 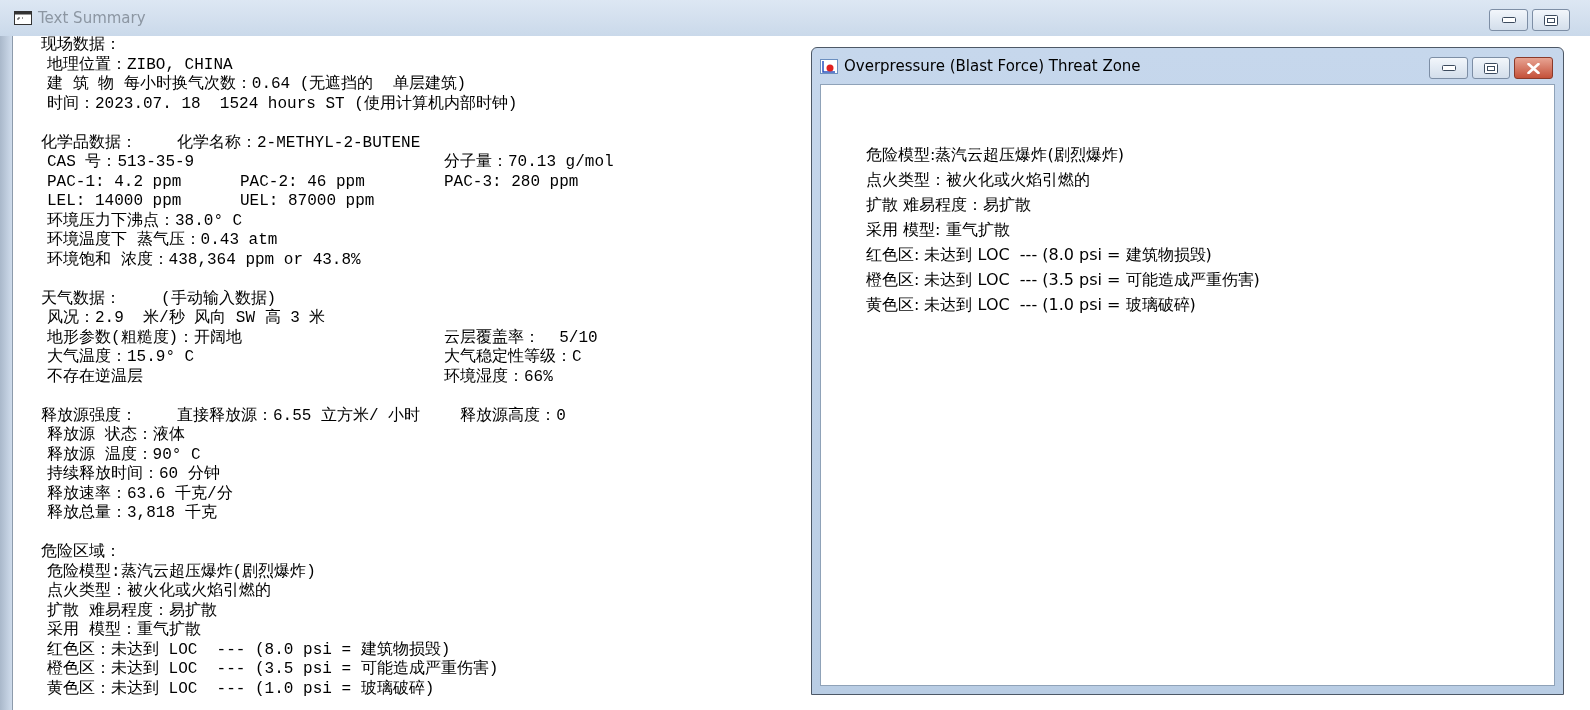 What do you see at coordinates (114, 182) in the screenshot?
I see `data-text: PAC-1: 4.2 ppm` at bounding box center [114, 182].